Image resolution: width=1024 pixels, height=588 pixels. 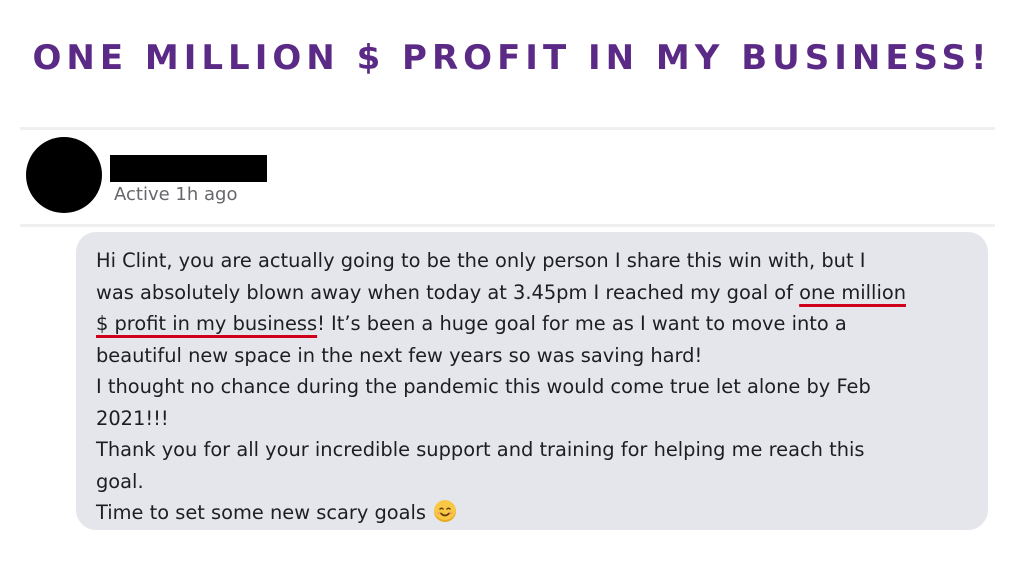 What do you see at coordinates (176, 194) in the screenshot?
I see `contact-active-status: Active 1h ago` at bounding box center [176, 194].